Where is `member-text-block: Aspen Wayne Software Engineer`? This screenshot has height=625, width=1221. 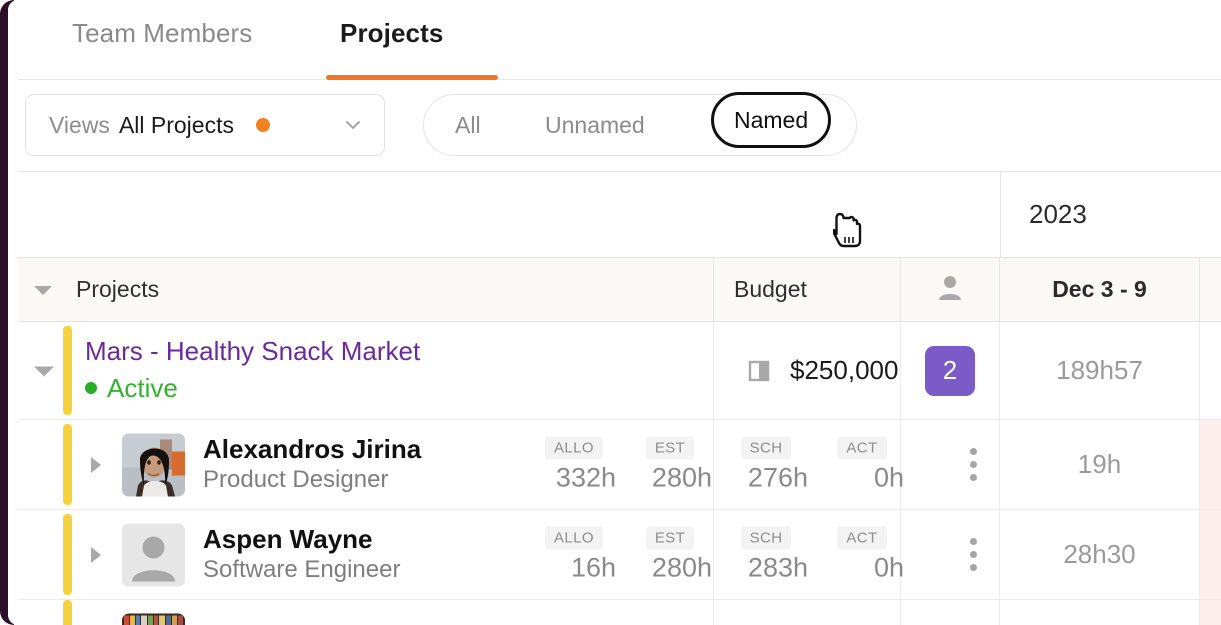
member-text-block: Aspen Wayne Software Engineer is located at coordinates (302, 554).